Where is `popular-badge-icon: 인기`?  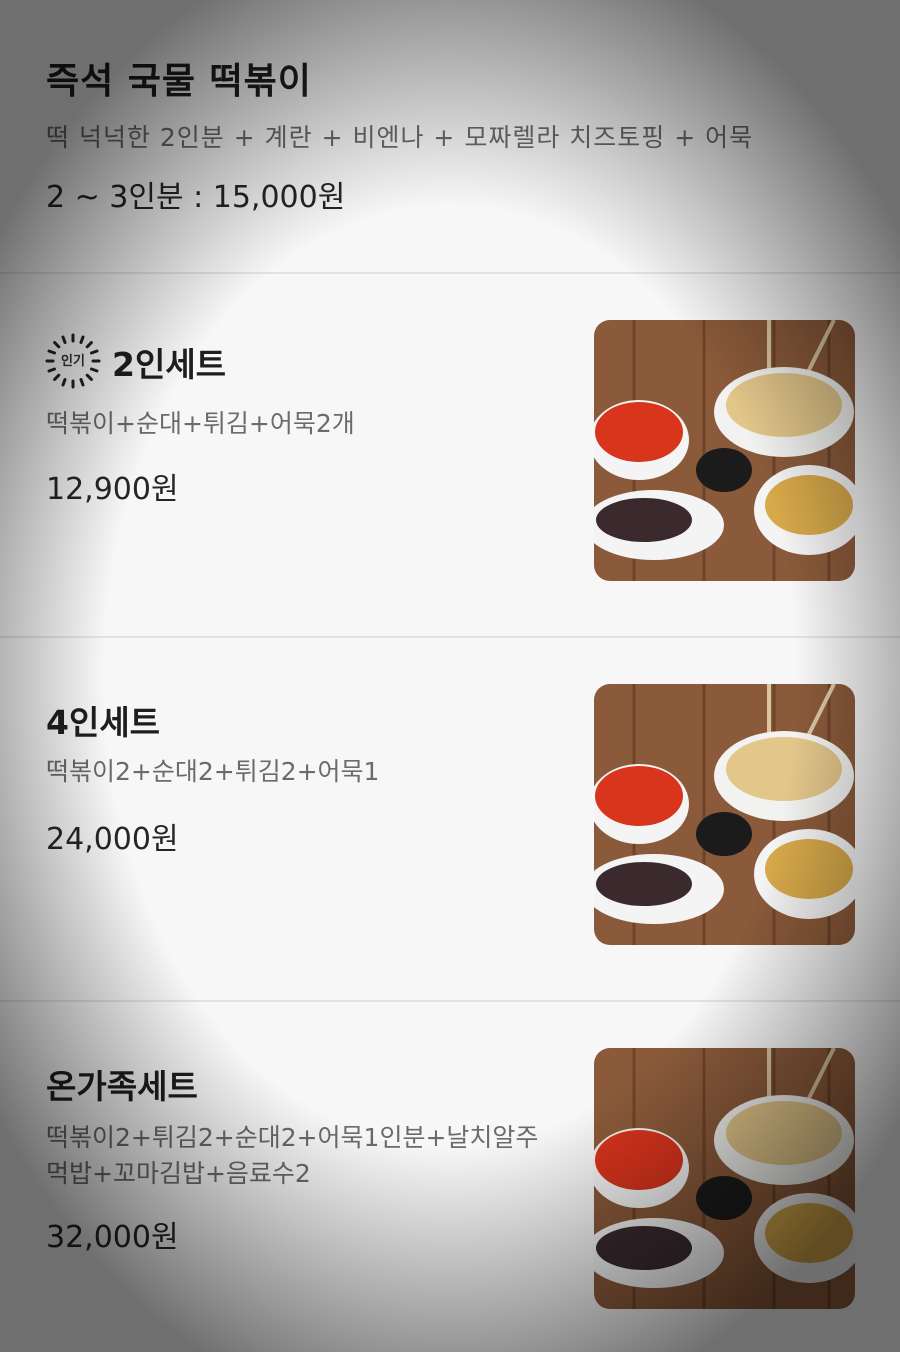
popular-badge-icon: 인기 is located at coordinates (73, 361).